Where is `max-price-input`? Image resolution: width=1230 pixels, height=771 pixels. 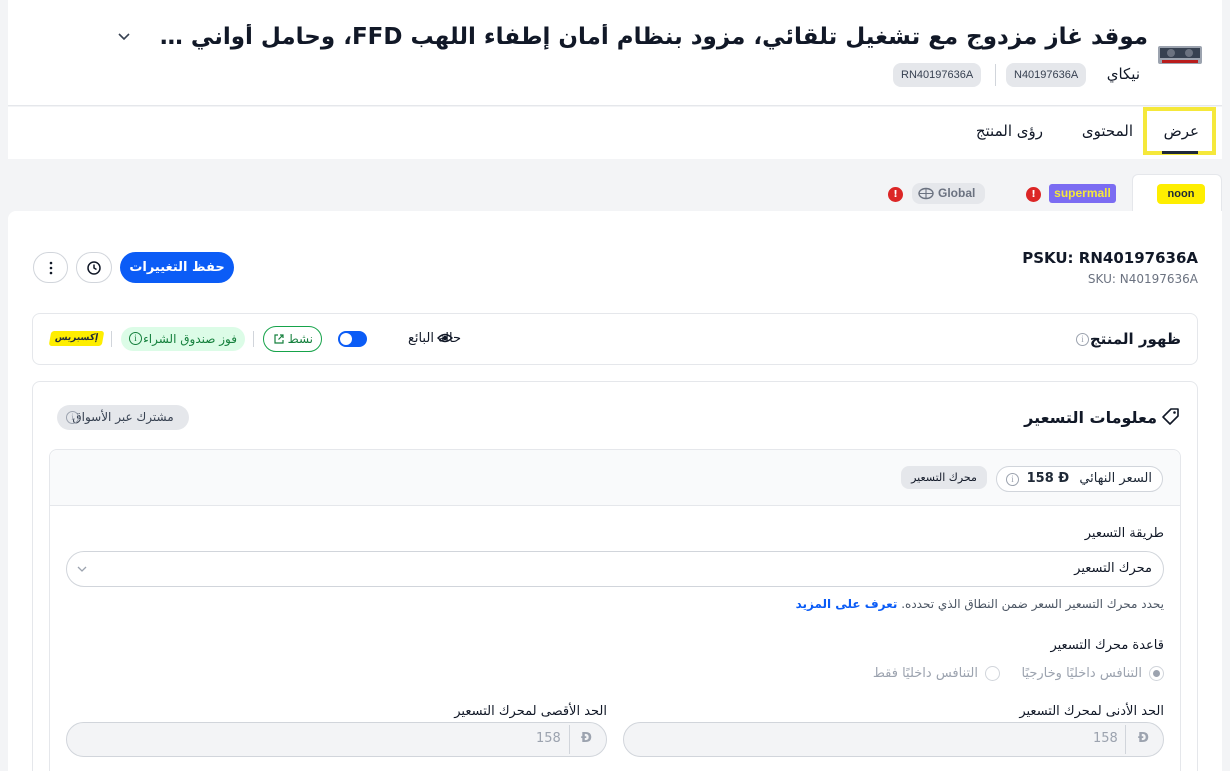 max-price-input is located at coordinates (336, 739).